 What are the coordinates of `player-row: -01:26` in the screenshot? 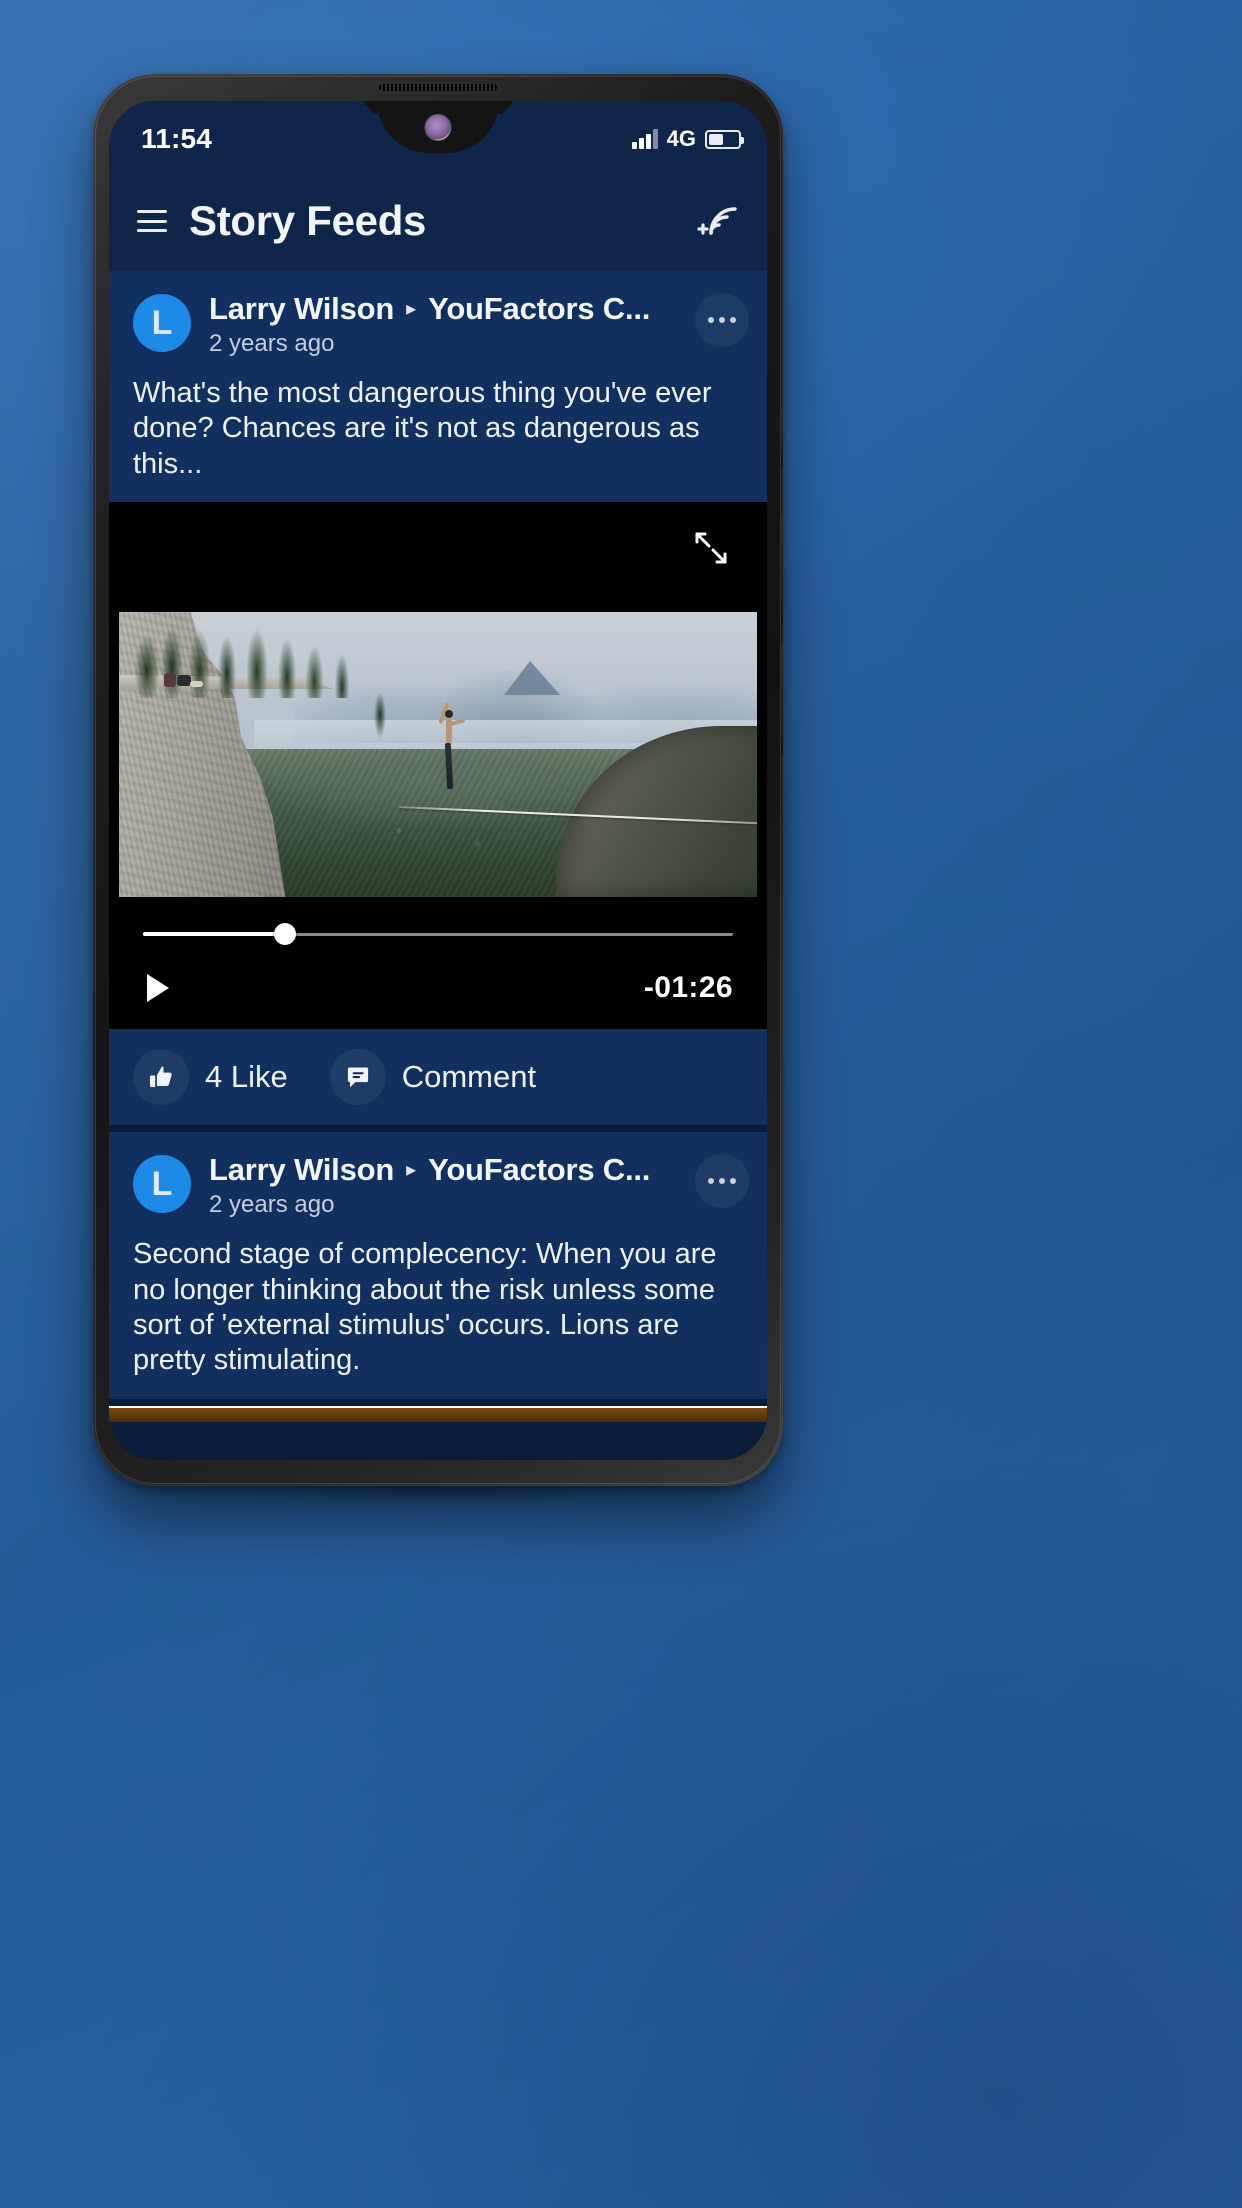 It's located at (438, 988).